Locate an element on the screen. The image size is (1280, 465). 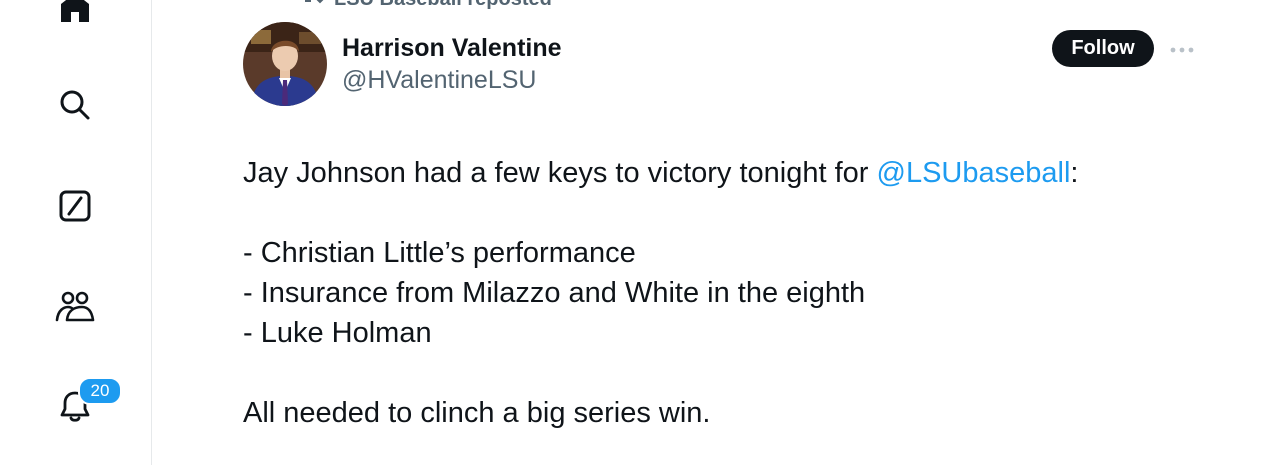
sidebar-item-home is located at coordinates (75, 16).